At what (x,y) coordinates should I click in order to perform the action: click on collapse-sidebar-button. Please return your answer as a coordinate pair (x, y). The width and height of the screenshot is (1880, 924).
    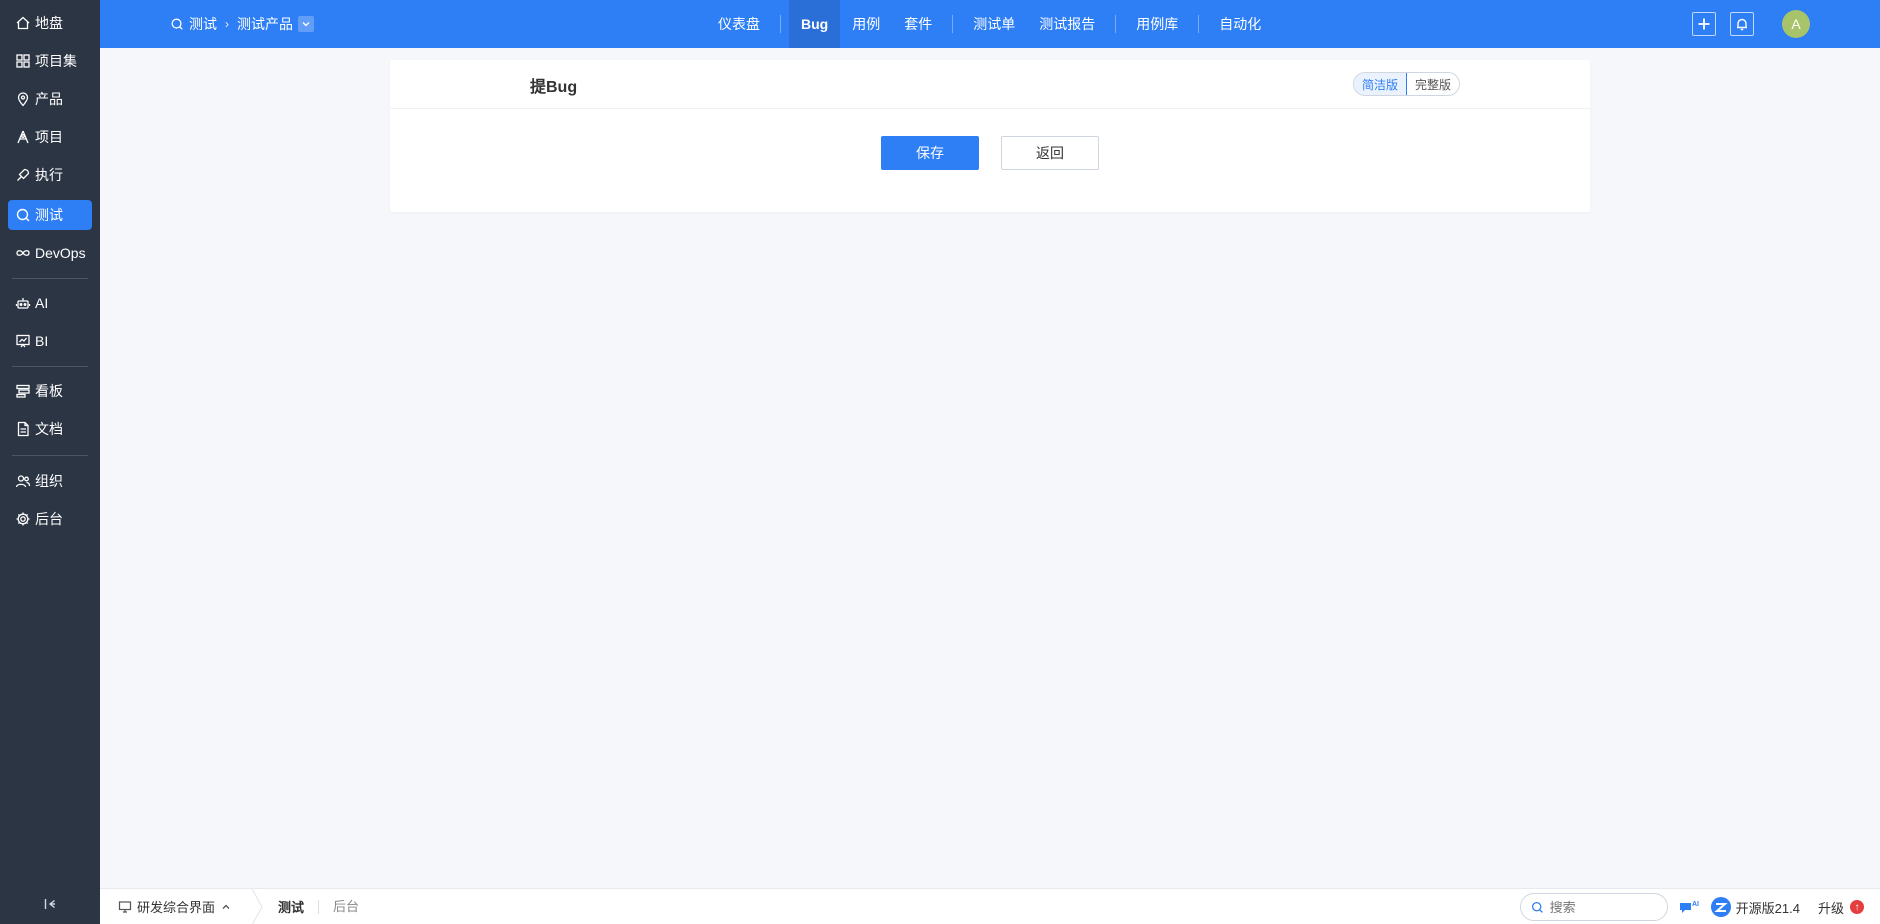
    Looking at the image, I should click on (50, 904).